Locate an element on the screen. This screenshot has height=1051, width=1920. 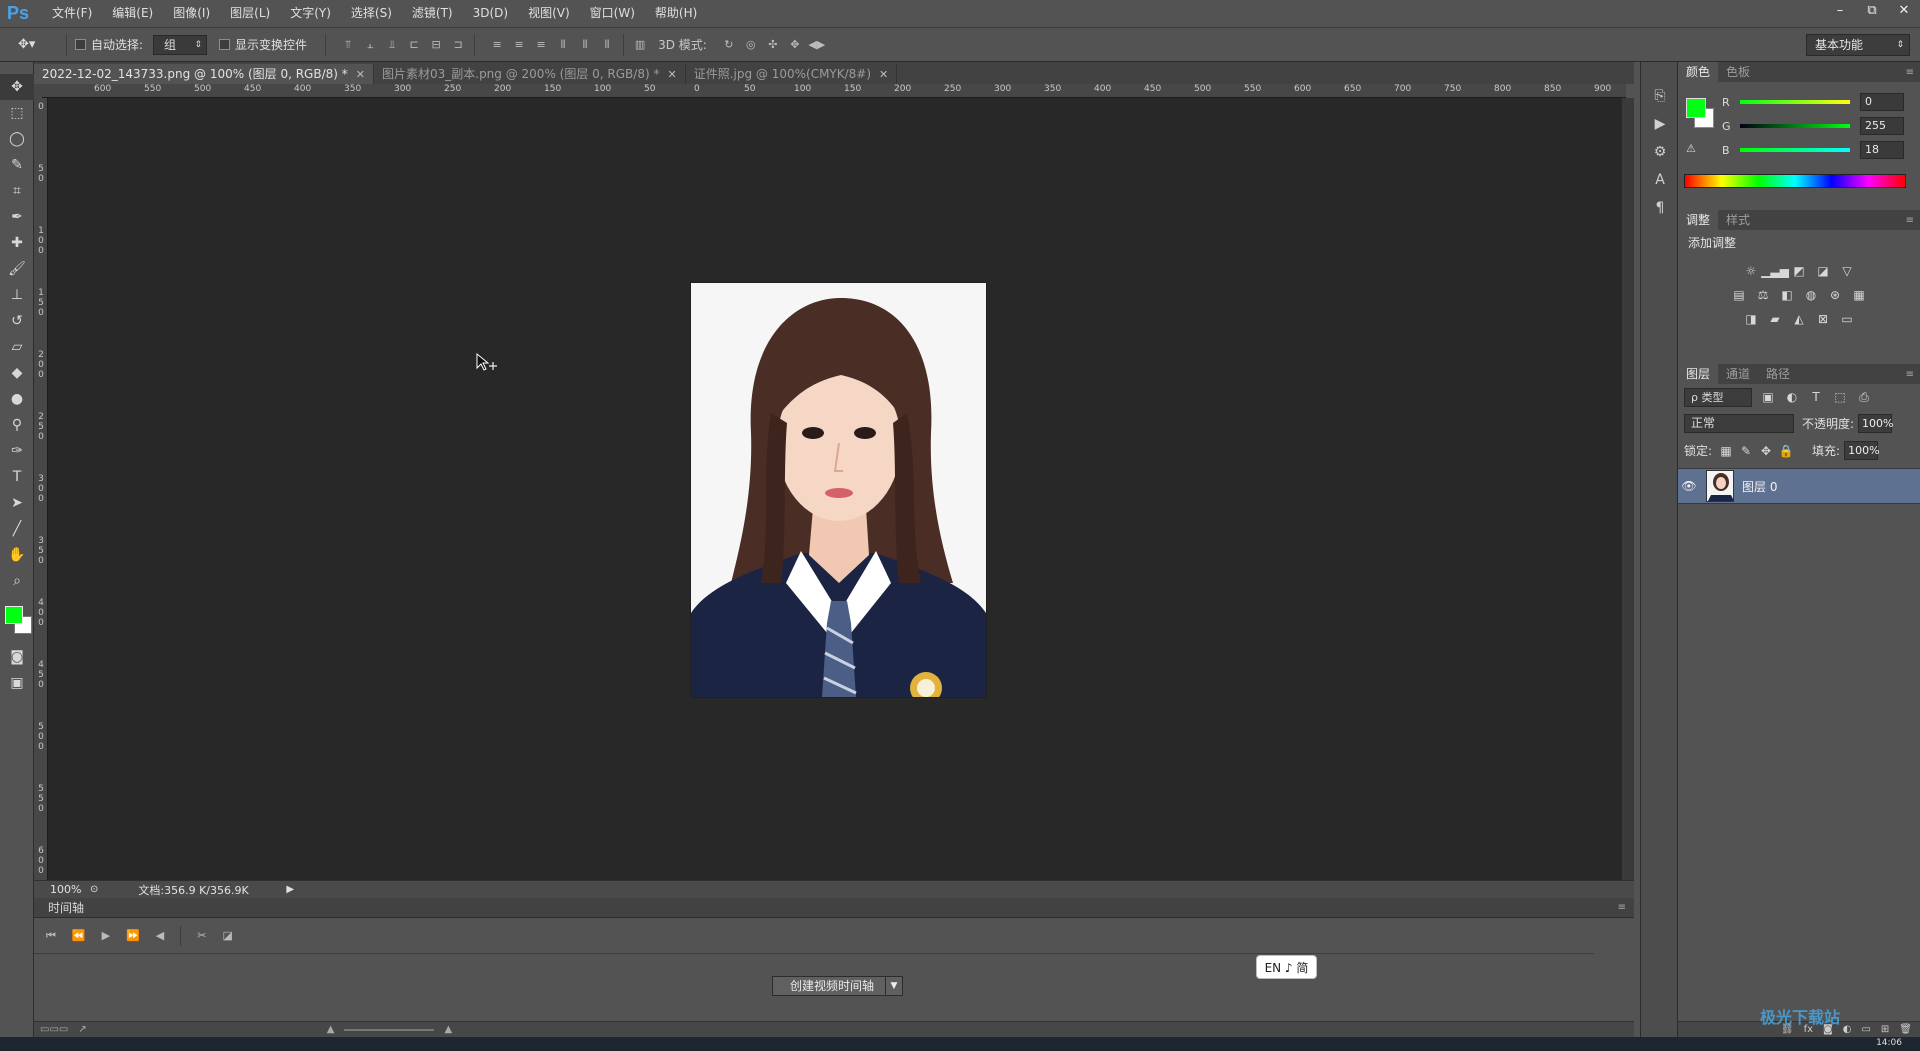
eye-icon: 👁 is located at coordinates (1689, 486).